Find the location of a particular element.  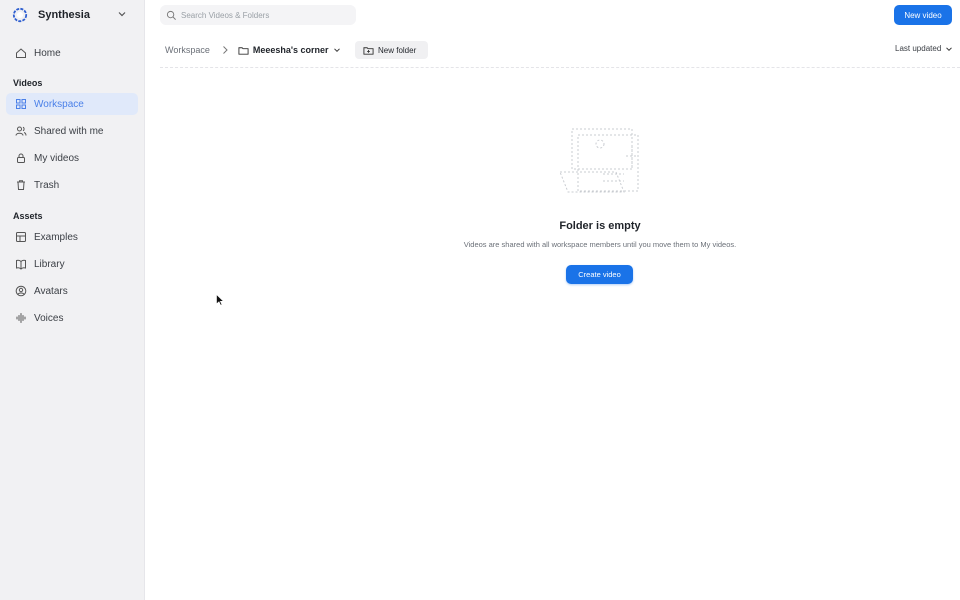

workspace-switcher: Synthesia is located at coordinates (70, 15).